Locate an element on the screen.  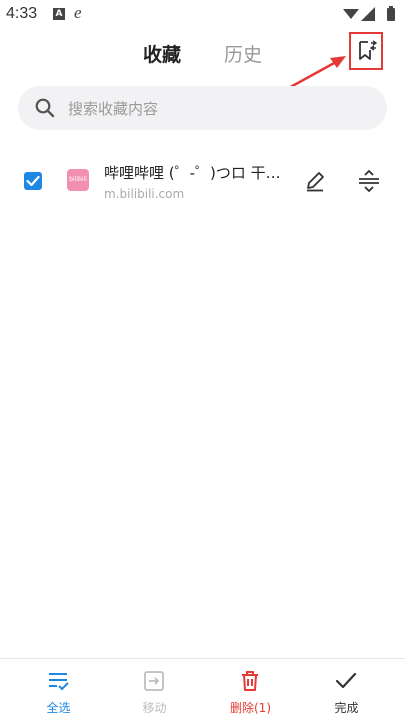
select-all-icon is located at coordinates (59, 682).